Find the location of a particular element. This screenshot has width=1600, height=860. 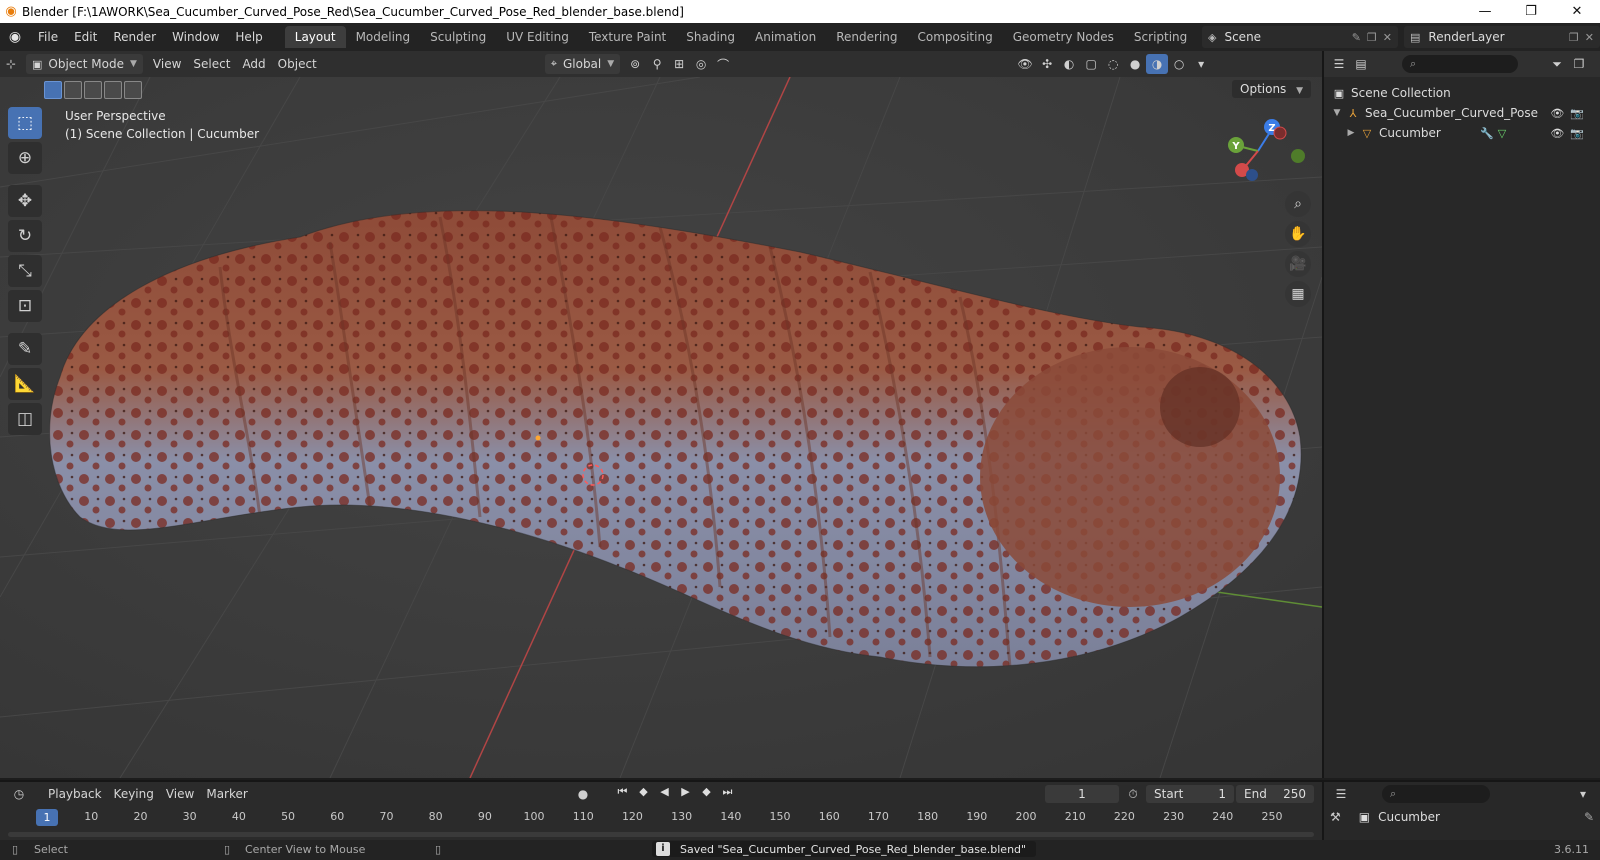

delete-scene-icon: ✕ is located at coordinates (1387, 37).